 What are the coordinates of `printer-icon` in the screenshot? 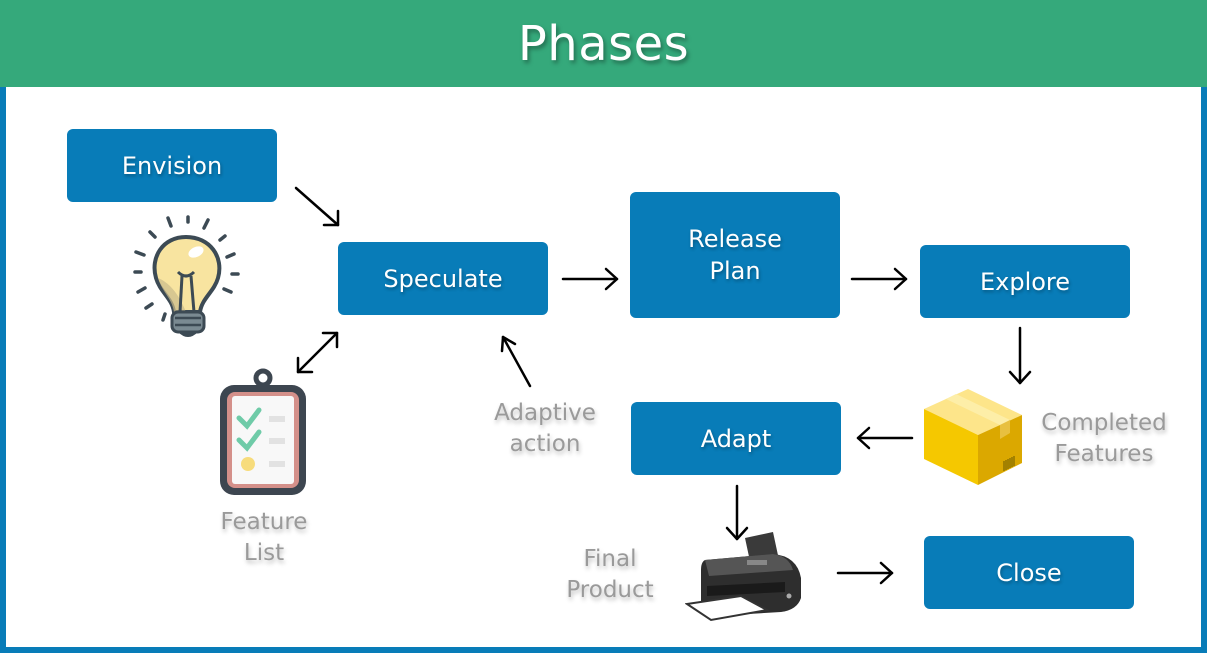 It's located at (743, 577).